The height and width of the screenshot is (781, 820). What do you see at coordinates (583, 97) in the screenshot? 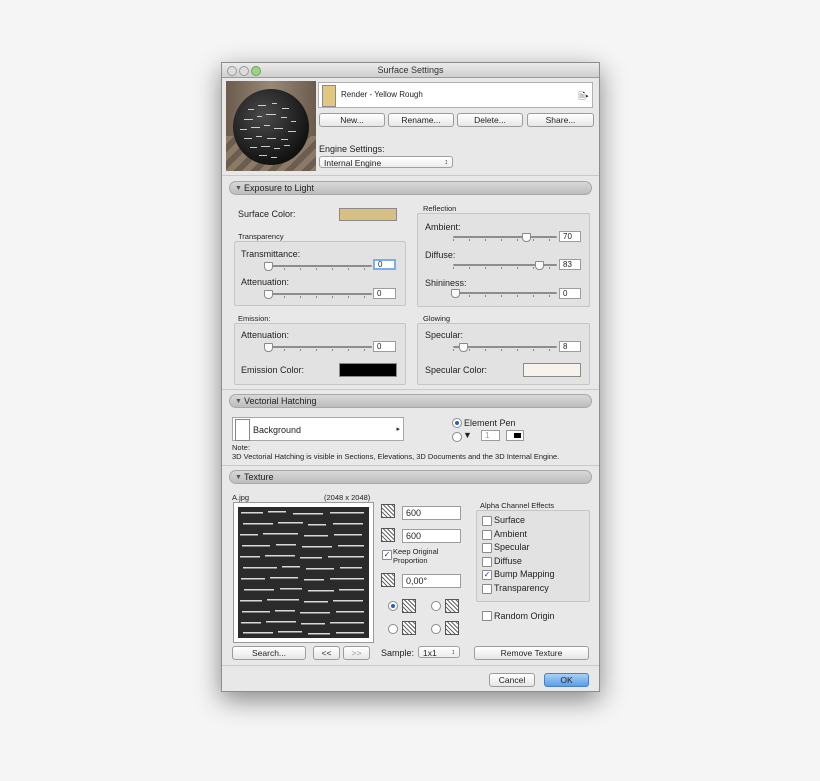
I see `material-menu-icon: 🗎▸` at bounding box center [583, 97].